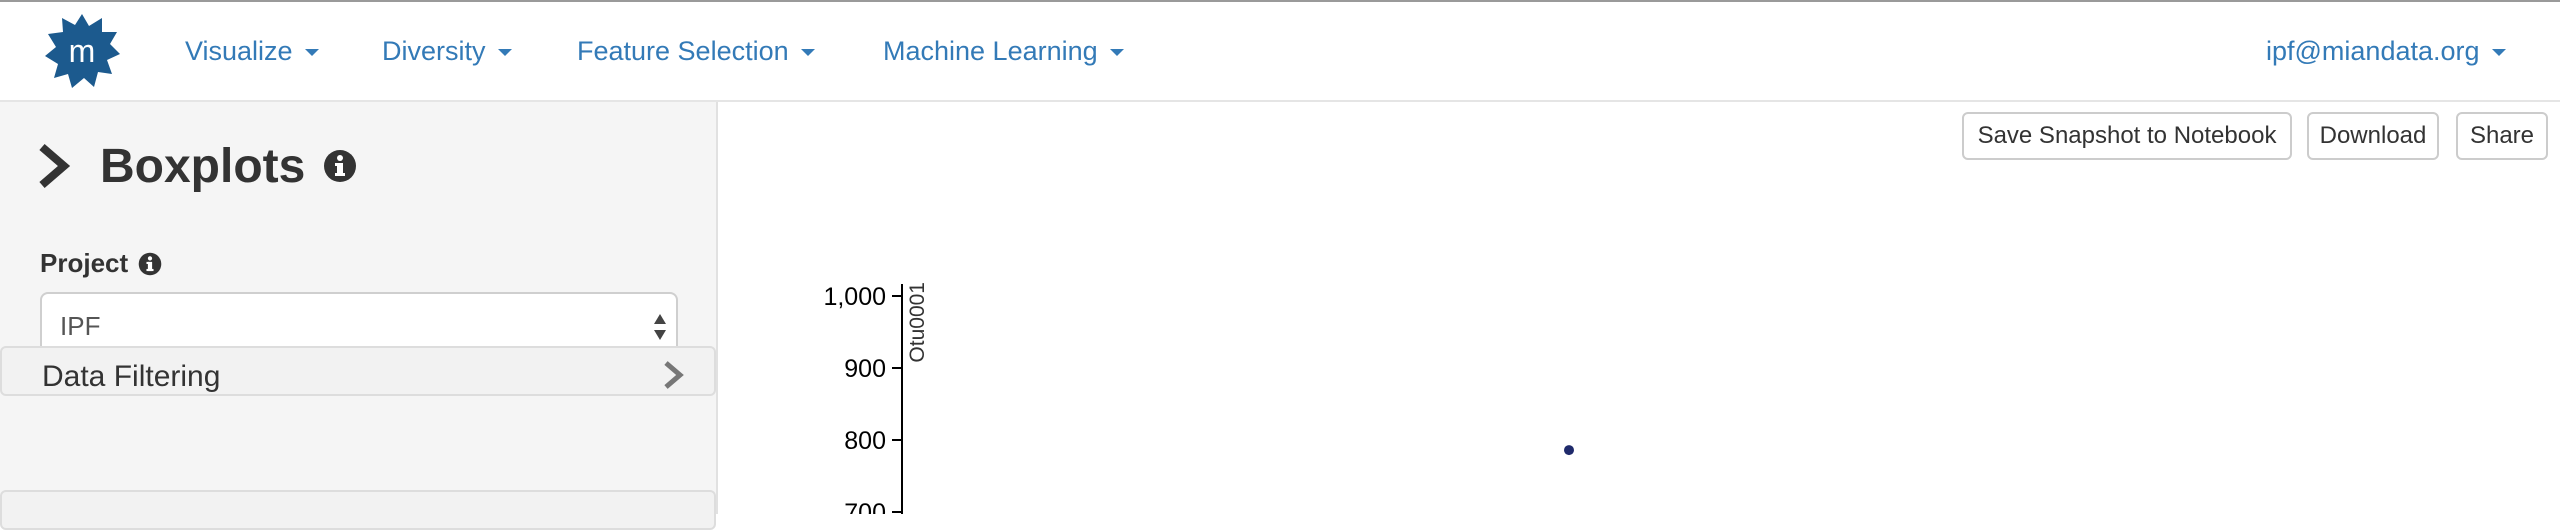 The image size is (2560, 530). What do you see at coordinates (865, 441) in the screenshot?
I see `y-tick-label: 800` at bounding box center [865, 441].